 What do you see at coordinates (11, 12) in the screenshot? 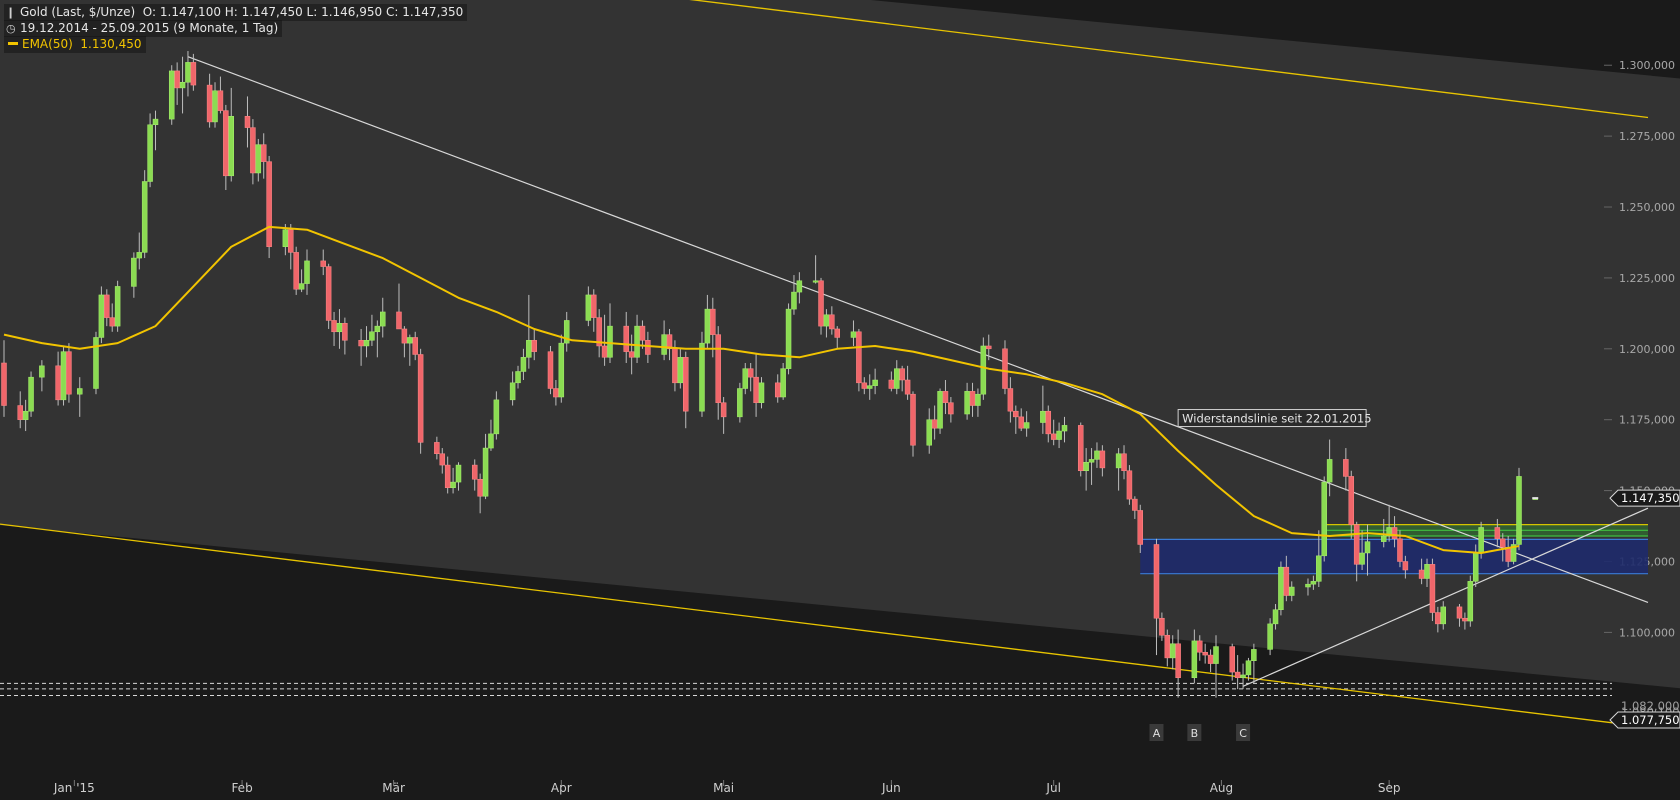
I see `chart-type-icon: ❙` at bounding box center [11, 12].